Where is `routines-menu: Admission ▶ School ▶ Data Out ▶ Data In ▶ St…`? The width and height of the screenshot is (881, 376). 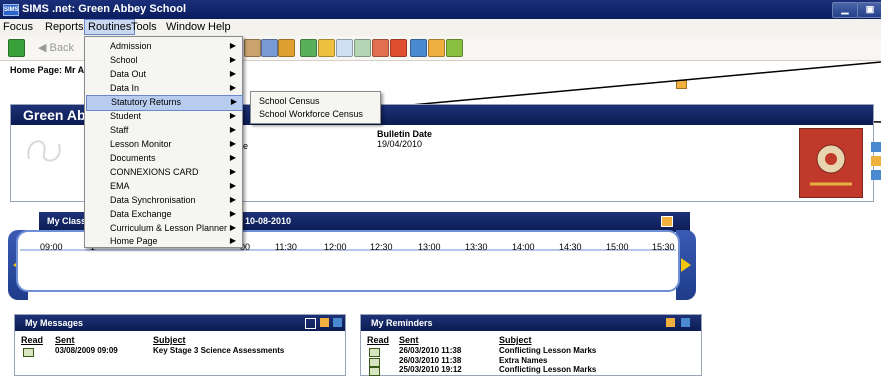 routines-menu: Admission ▶ School ▶ Data Out ▶ Data In ▶ St… is located at coordinates (163, 142).